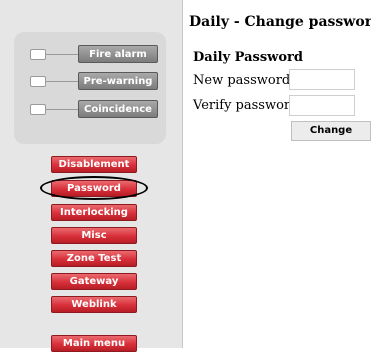 The image size is (371, 352). Describe the element at coordinates (38, 81) in the screenshot. I see `pre-warning-indicator-led` at that location.